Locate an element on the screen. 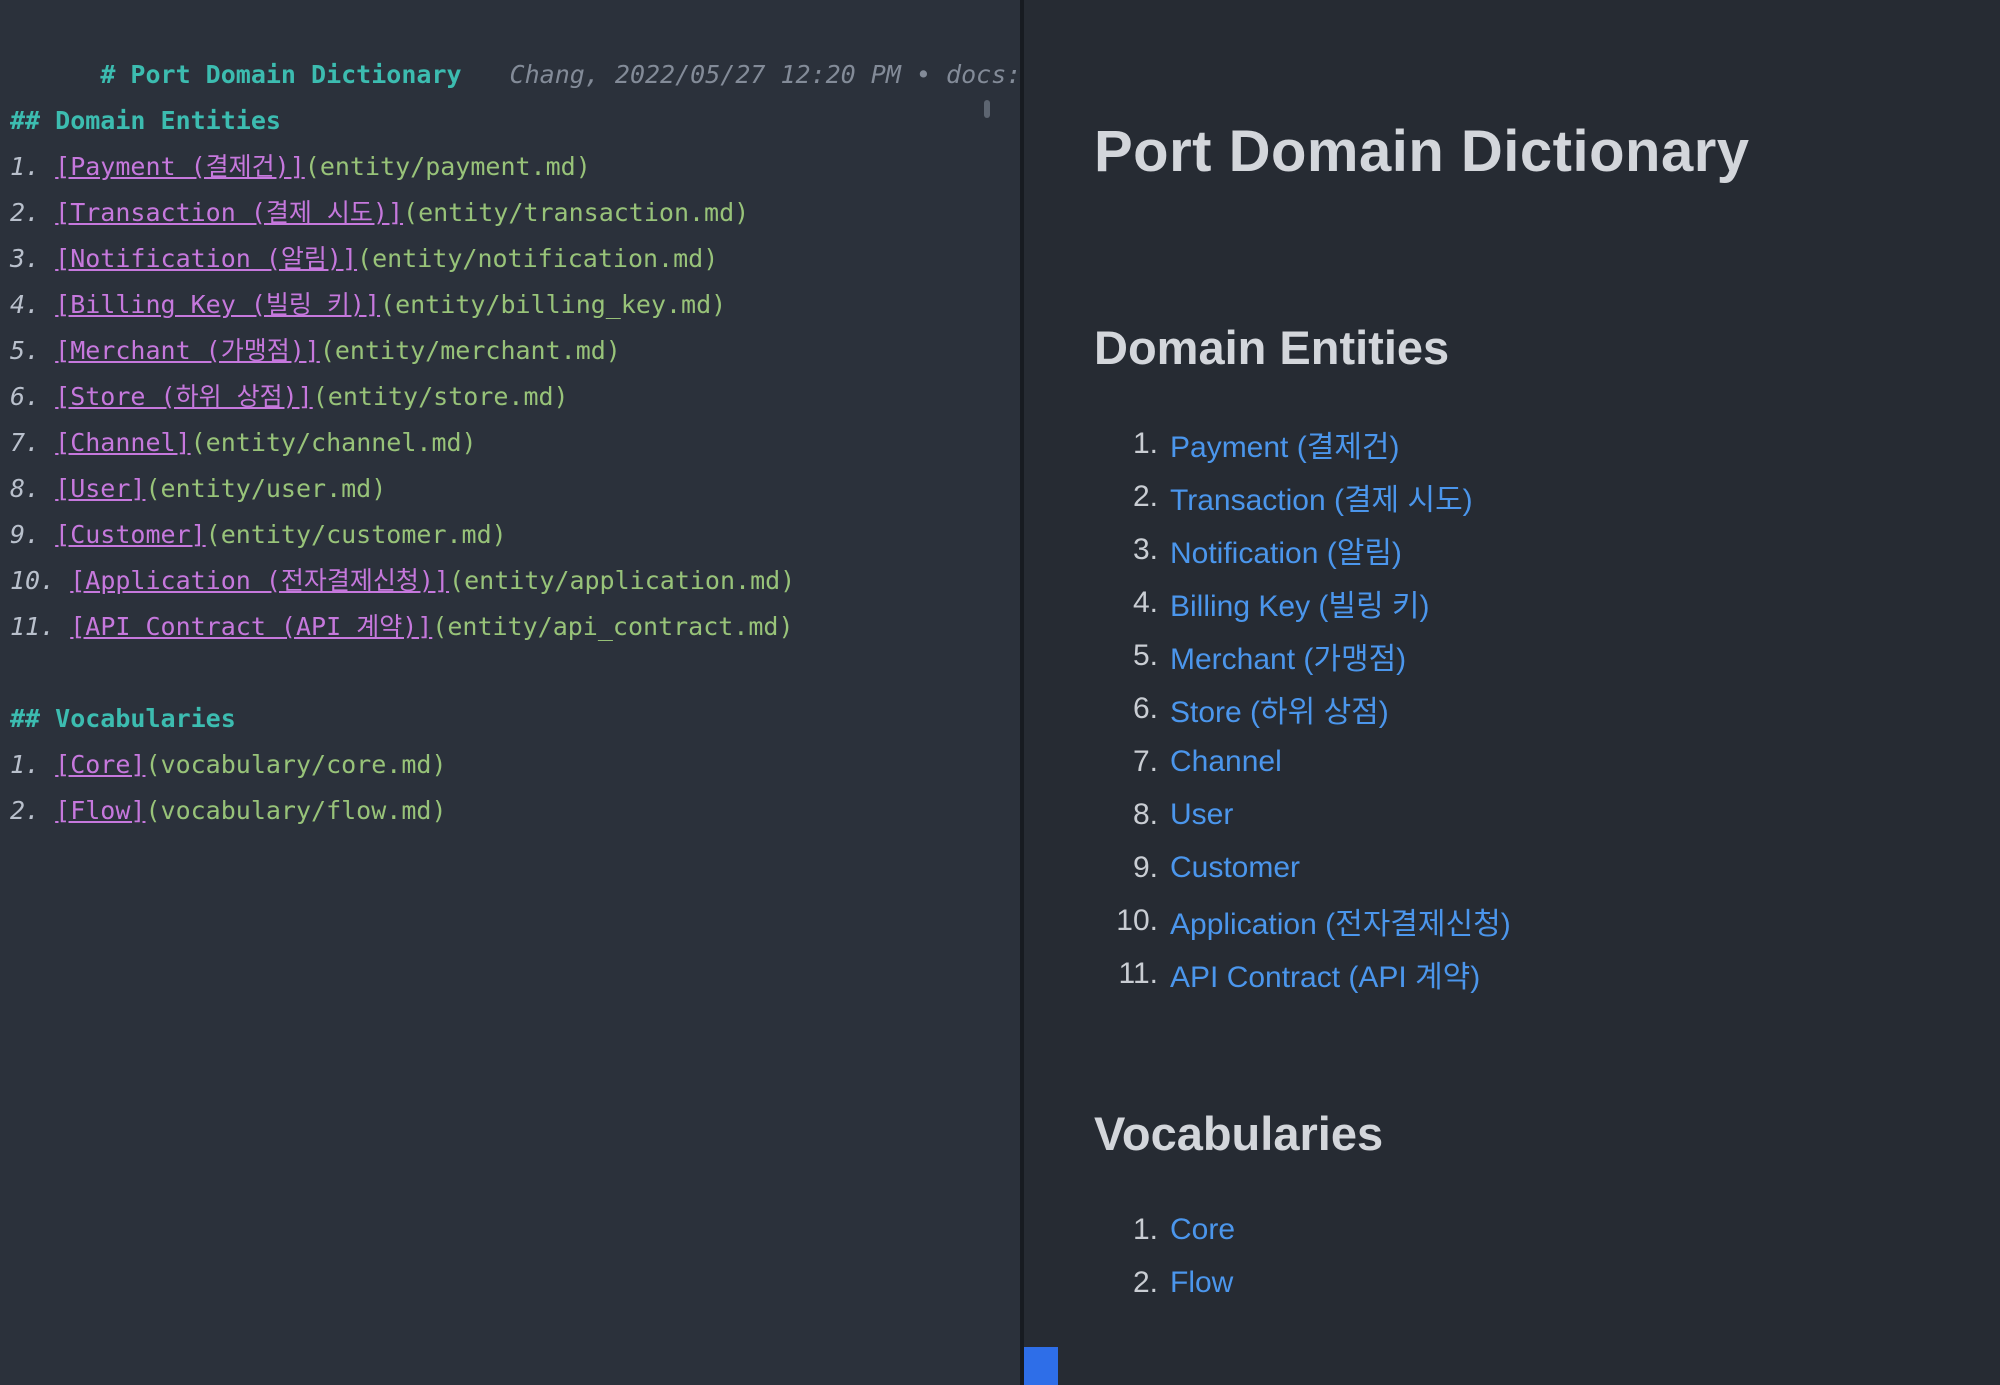 This screenshot has height=1385, width=2000. preview-item-link: User is located at coordinates (1201, 815).